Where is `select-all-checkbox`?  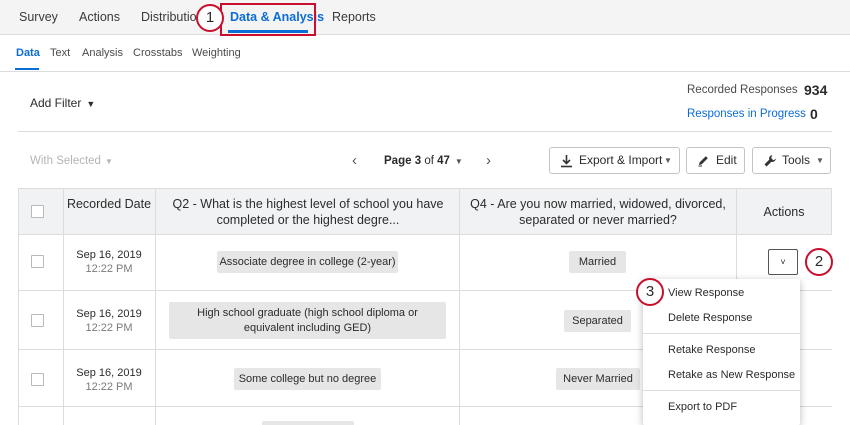
select-all-checkbox is located at coordinates (37, 211).